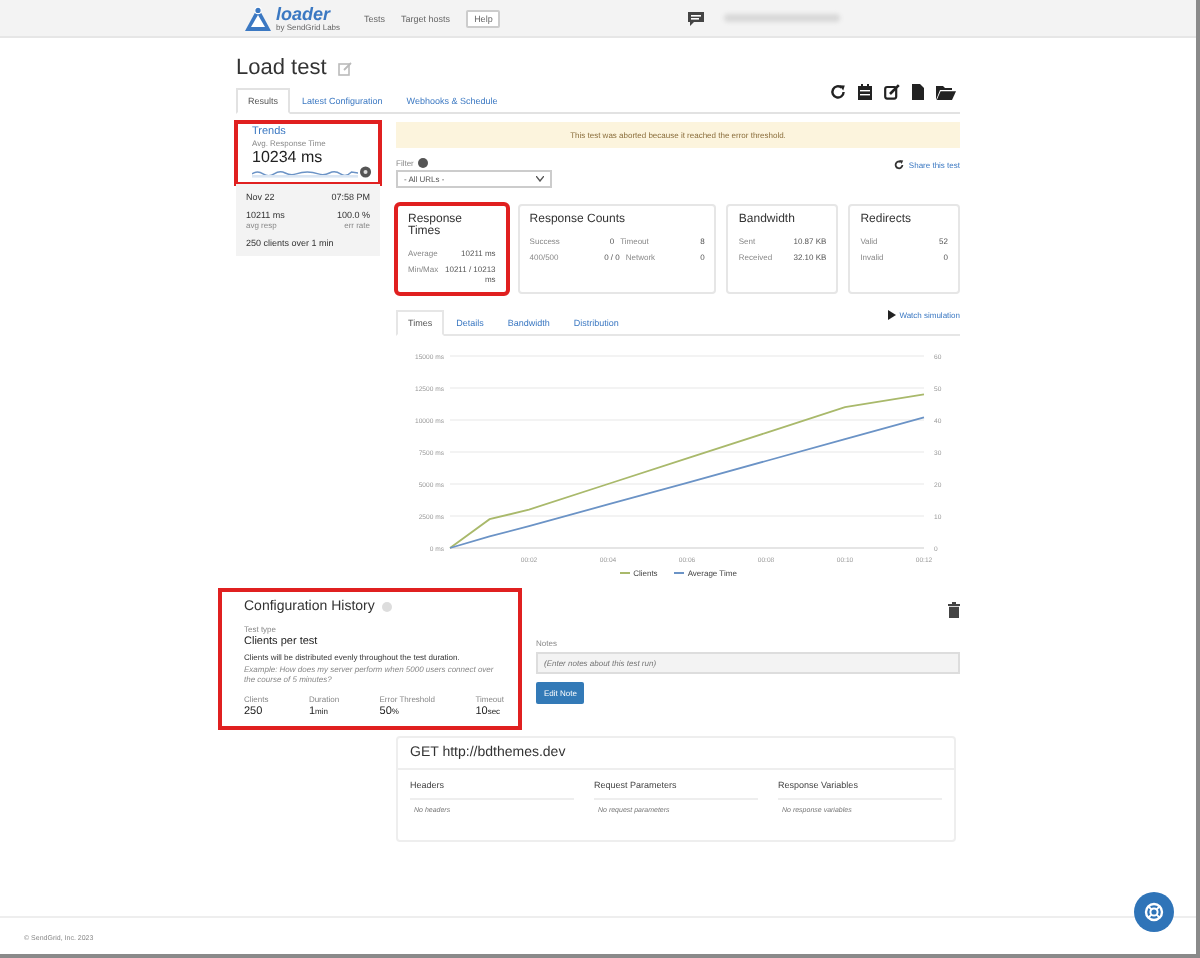  I want to click on refresh-icon, so click(838, 92).